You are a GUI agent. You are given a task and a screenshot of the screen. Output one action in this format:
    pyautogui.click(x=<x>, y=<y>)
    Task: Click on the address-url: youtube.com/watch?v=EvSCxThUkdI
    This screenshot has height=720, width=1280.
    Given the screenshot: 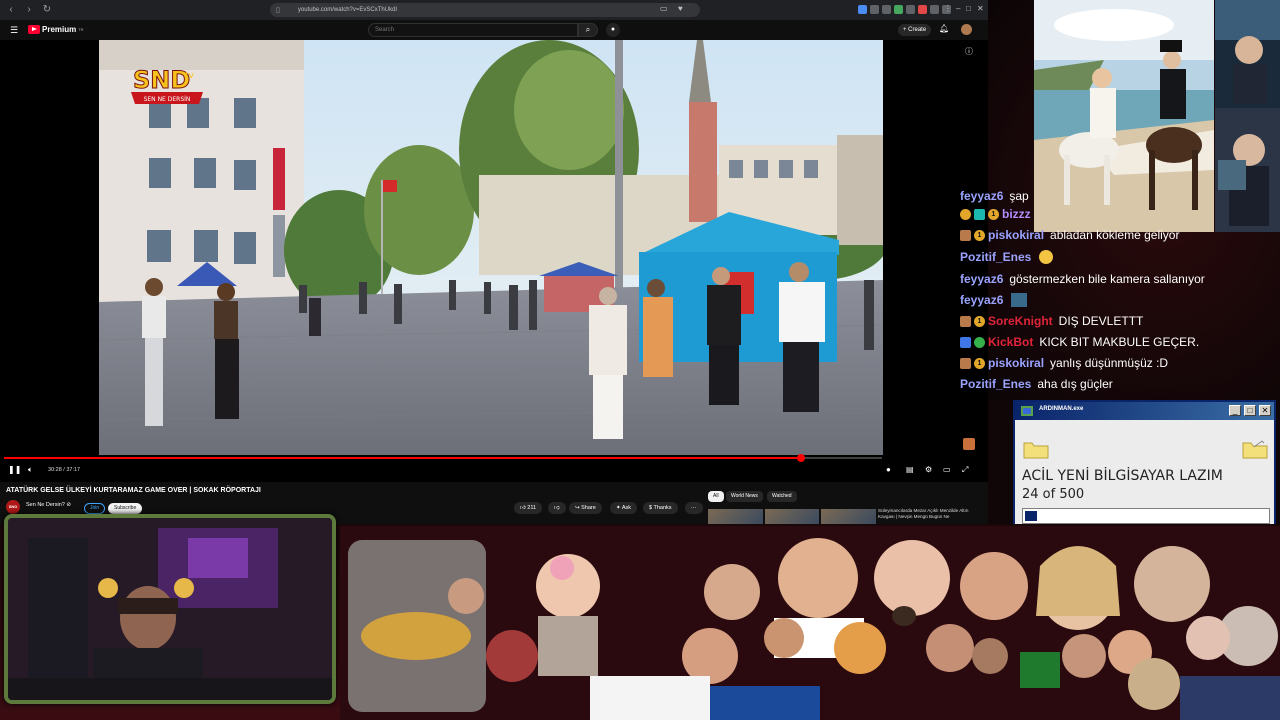 What is the action you would take?
    pyautogui.click(x=347, y=10)
    